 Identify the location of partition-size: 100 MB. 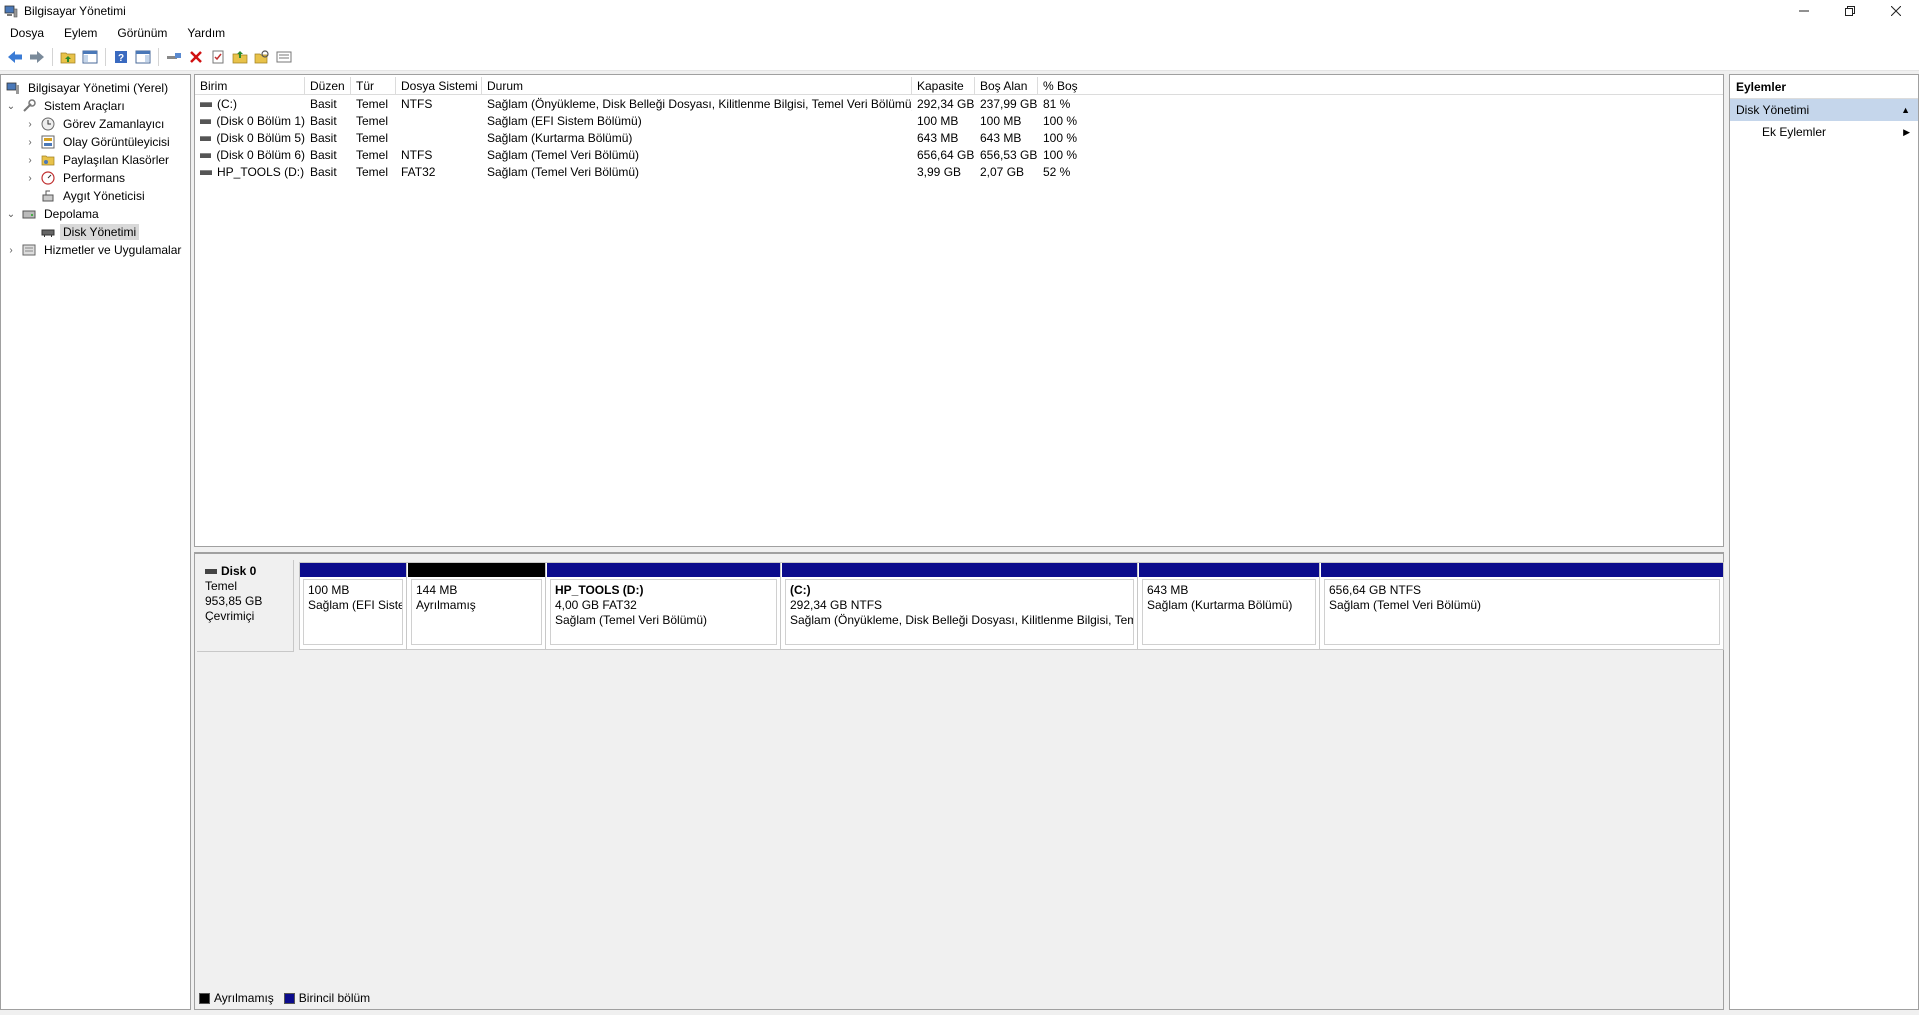
(329, 590).